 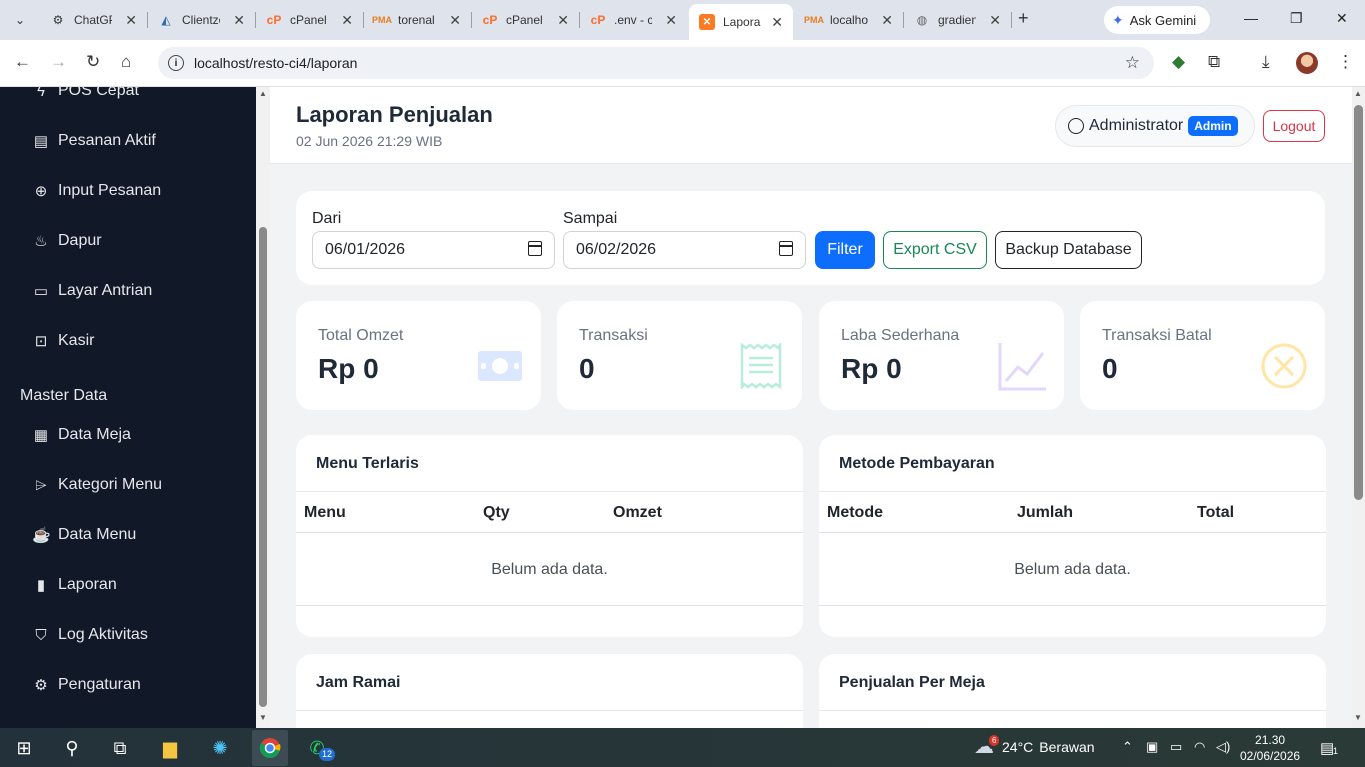 What do you see at coordinates (1216, 512) in the screenshot?
I see `column-header: Total` at bounding box center [1216, 512].